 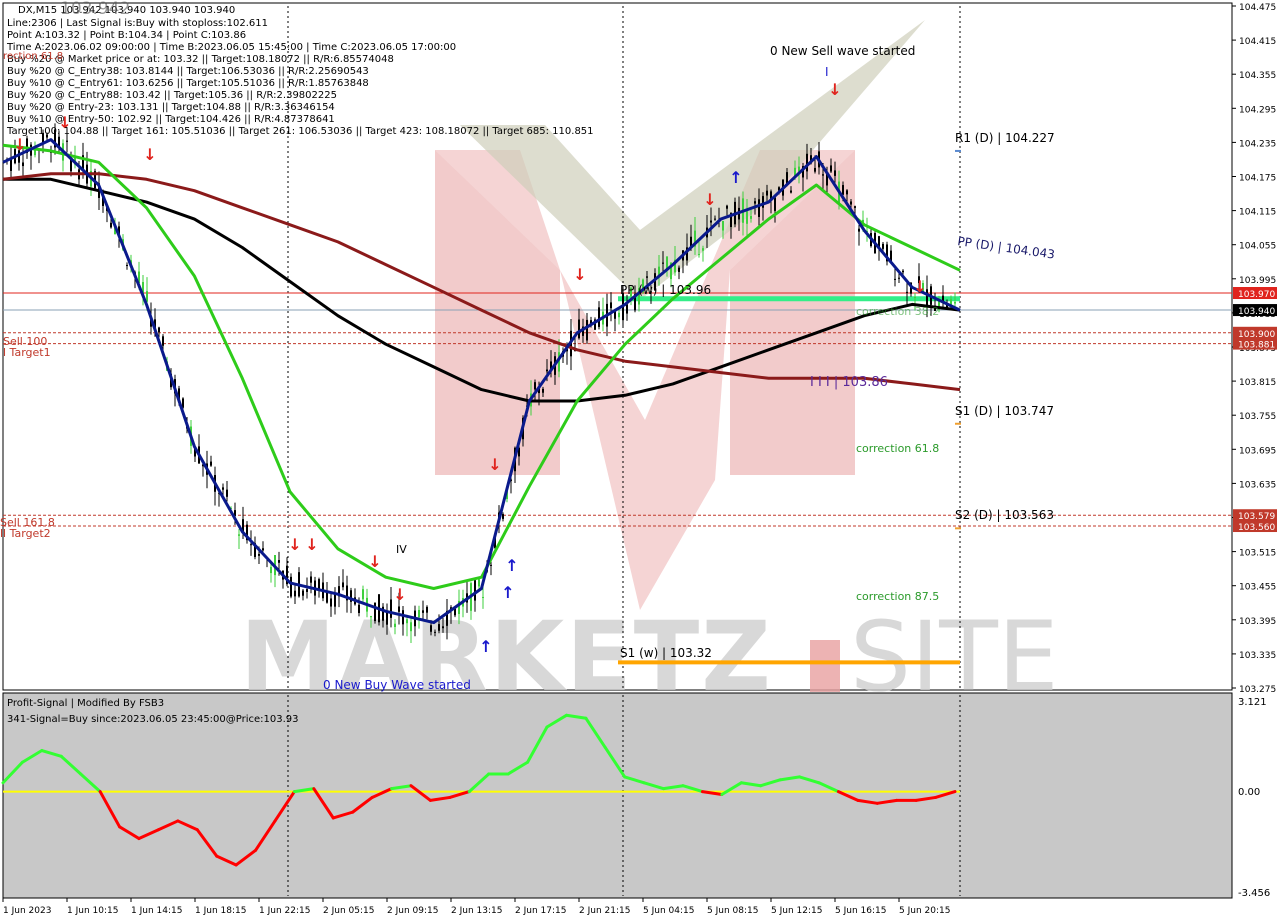 I want to click on time-tick-label: 2 Jun 13:15, so click(x=476, y=911).